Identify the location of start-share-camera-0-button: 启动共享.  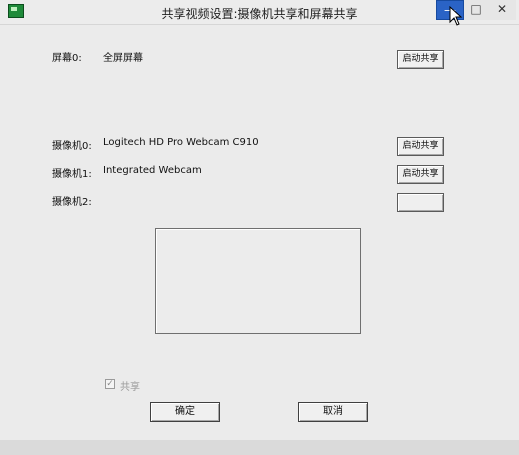
(420, 146).